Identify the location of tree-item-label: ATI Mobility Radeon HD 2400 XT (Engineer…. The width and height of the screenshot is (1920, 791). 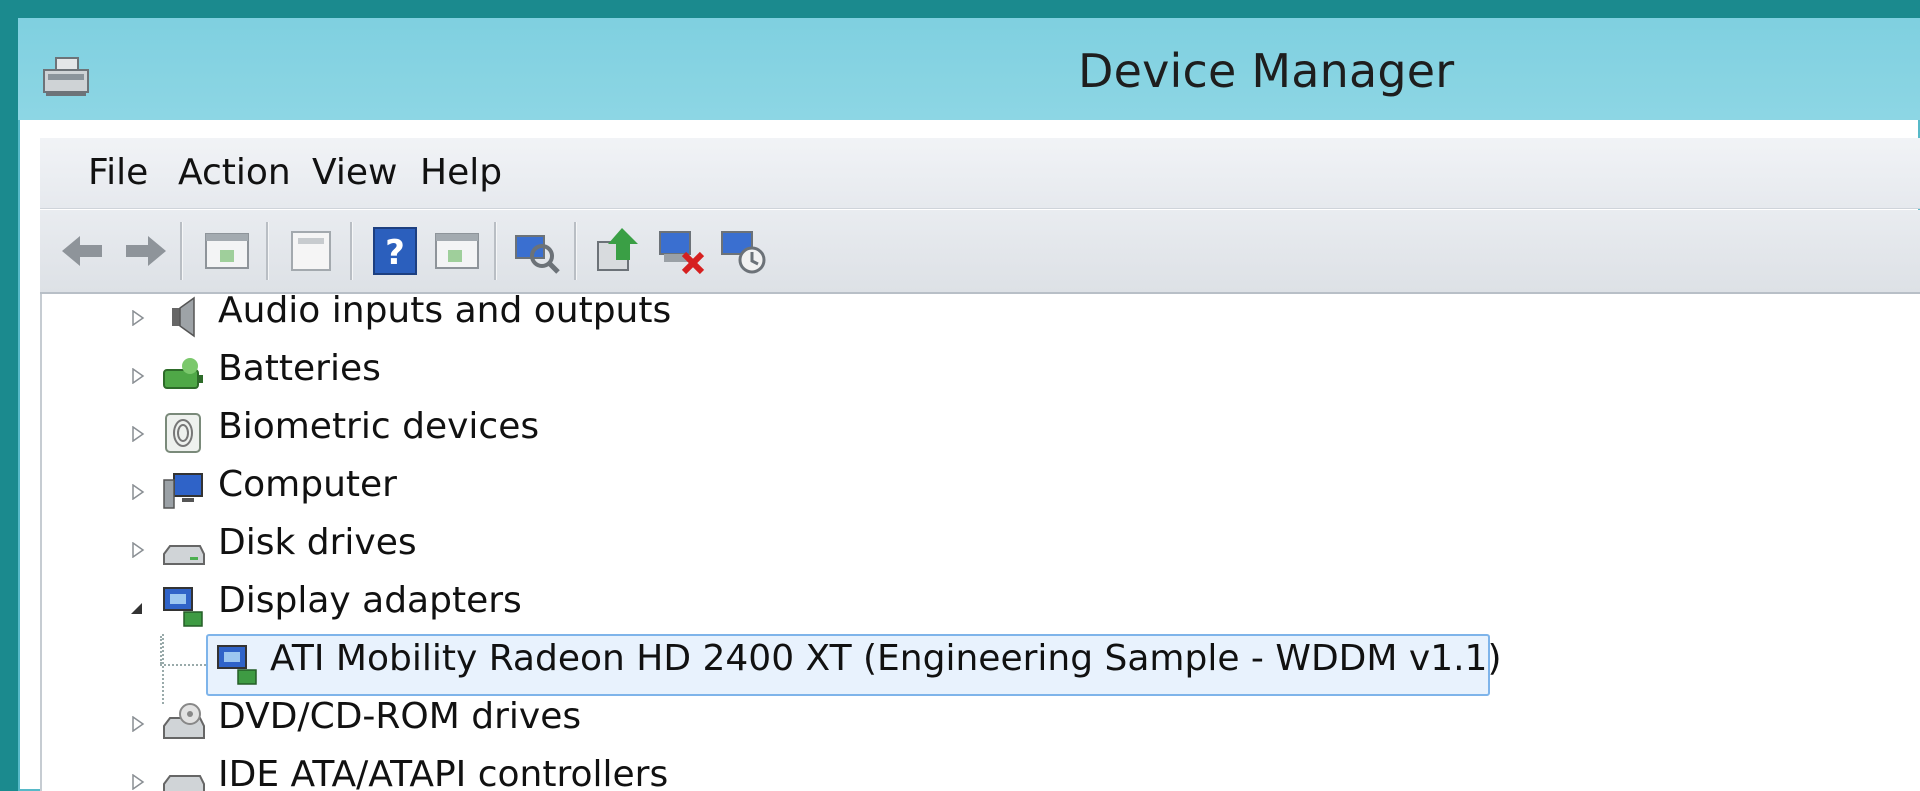
(886, 658).